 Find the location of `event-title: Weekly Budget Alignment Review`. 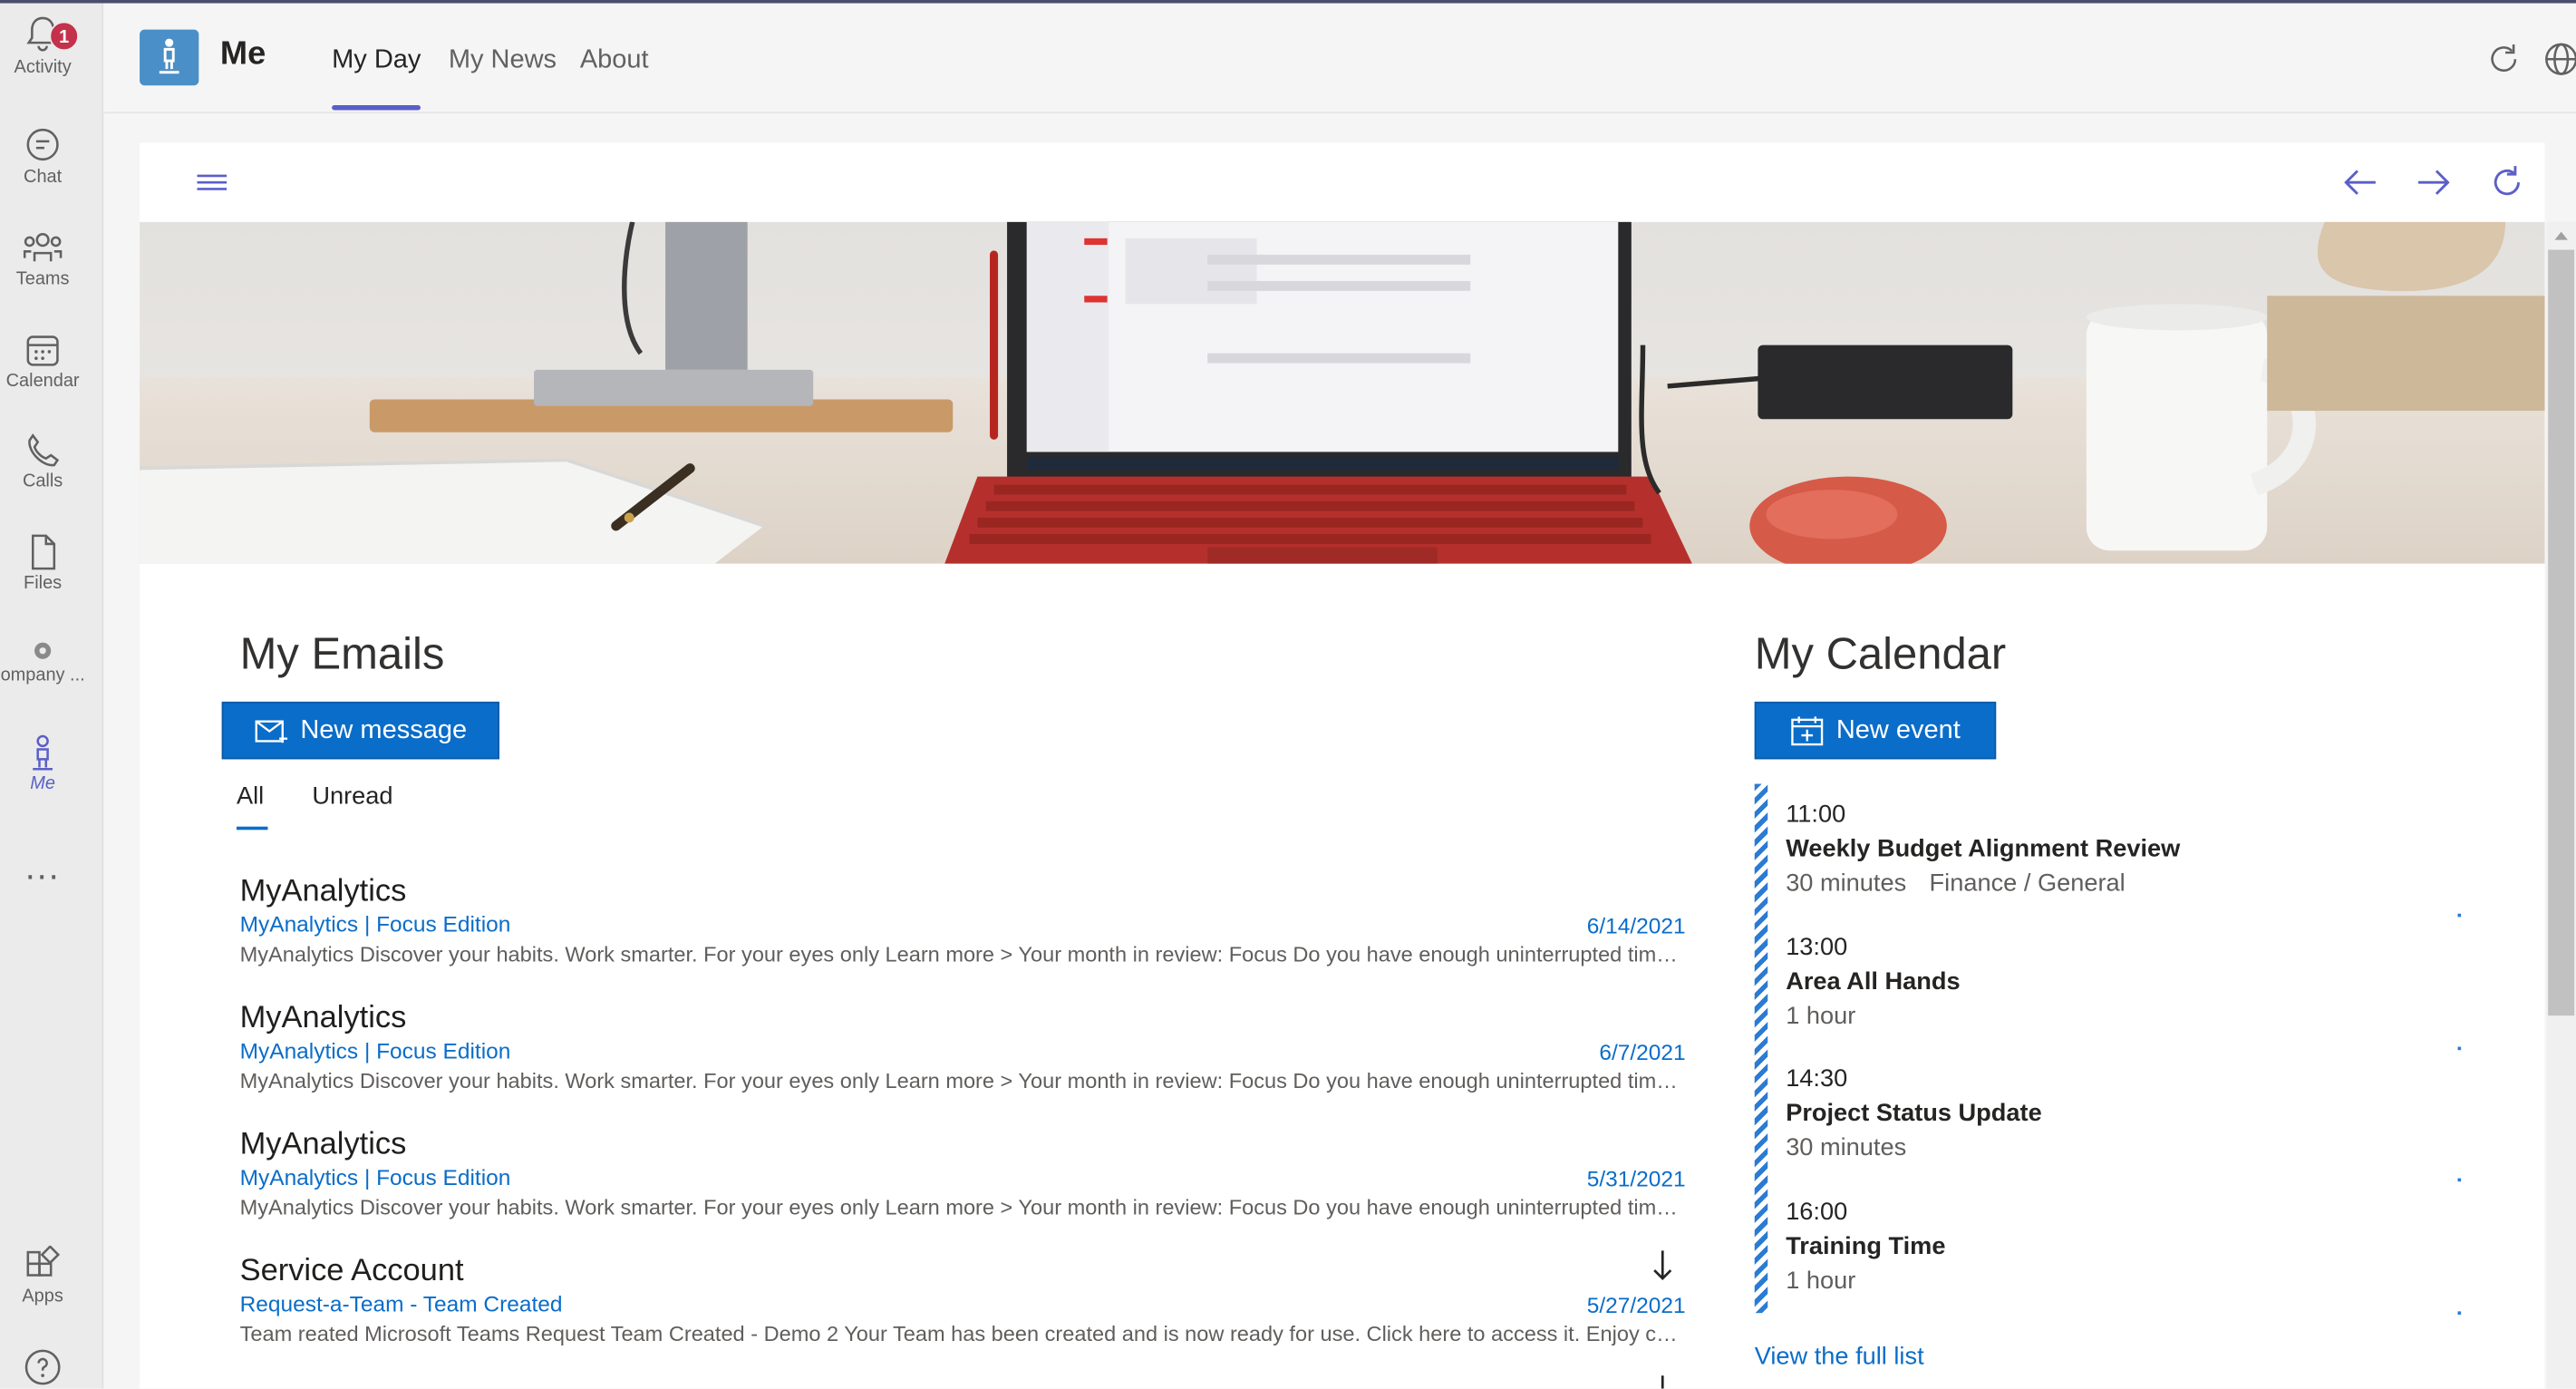

event-title: Weekly Budget Alignment Review is located at coordinates (1983, 848).